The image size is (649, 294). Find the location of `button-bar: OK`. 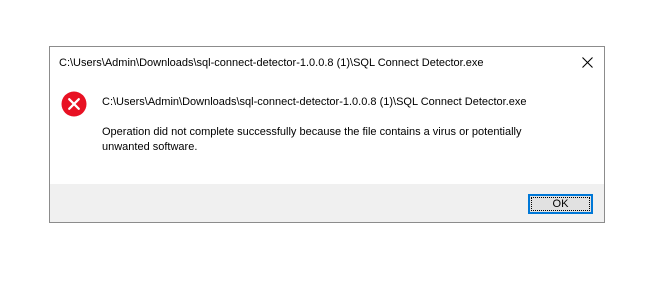

button-bar: OK is located at coordinates (327, 203).